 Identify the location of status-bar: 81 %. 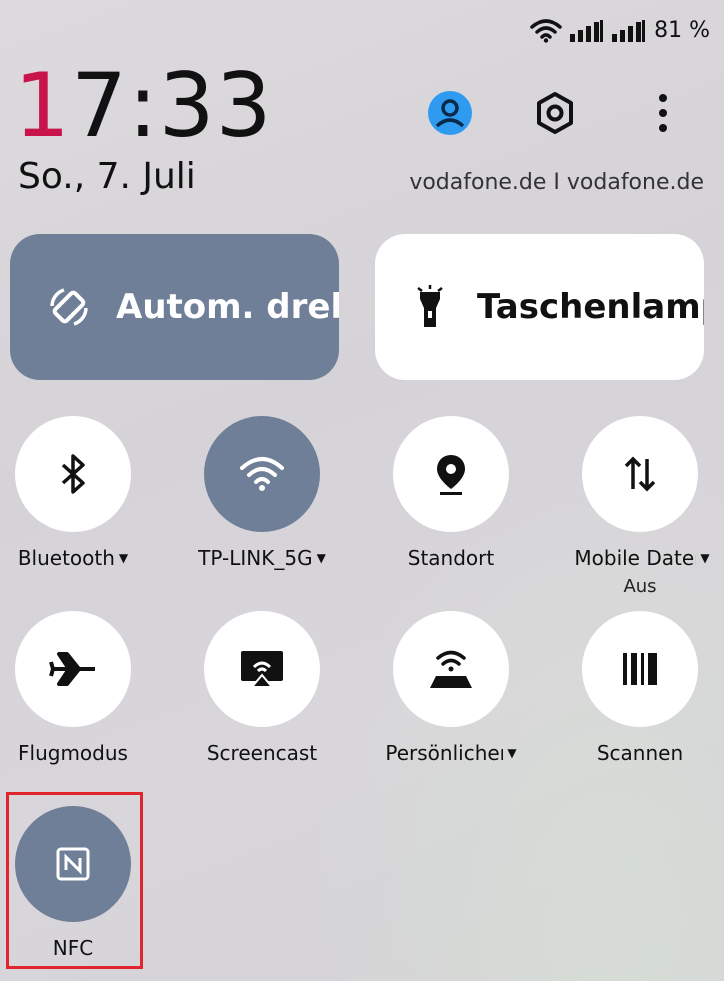
(620, 30).